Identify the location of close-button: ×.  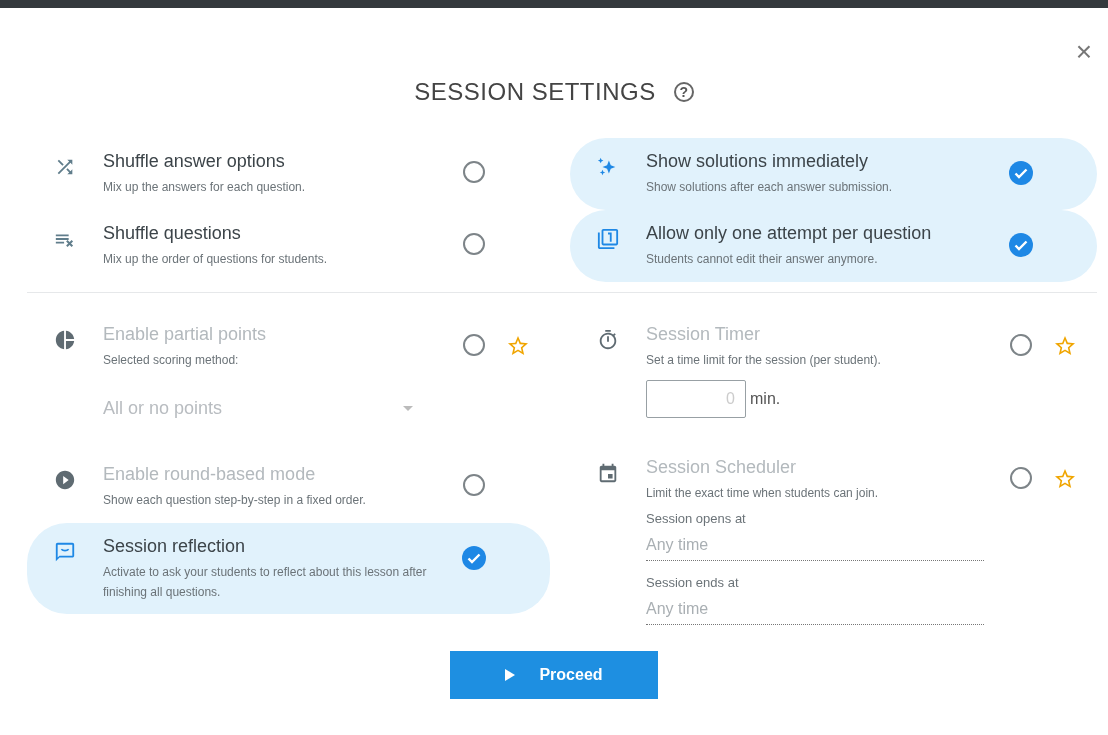
(1083, 52).